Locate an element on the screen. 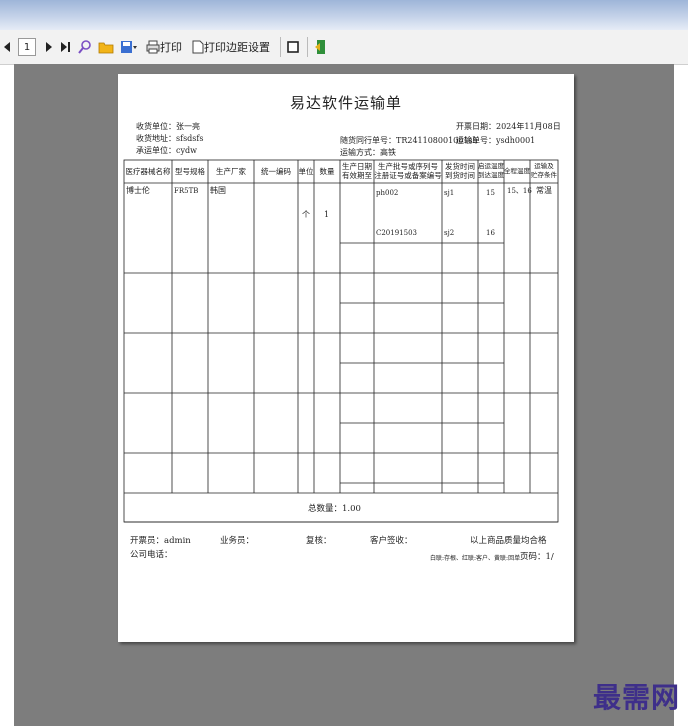  next-page-icon is located at coordinates (49, 47).